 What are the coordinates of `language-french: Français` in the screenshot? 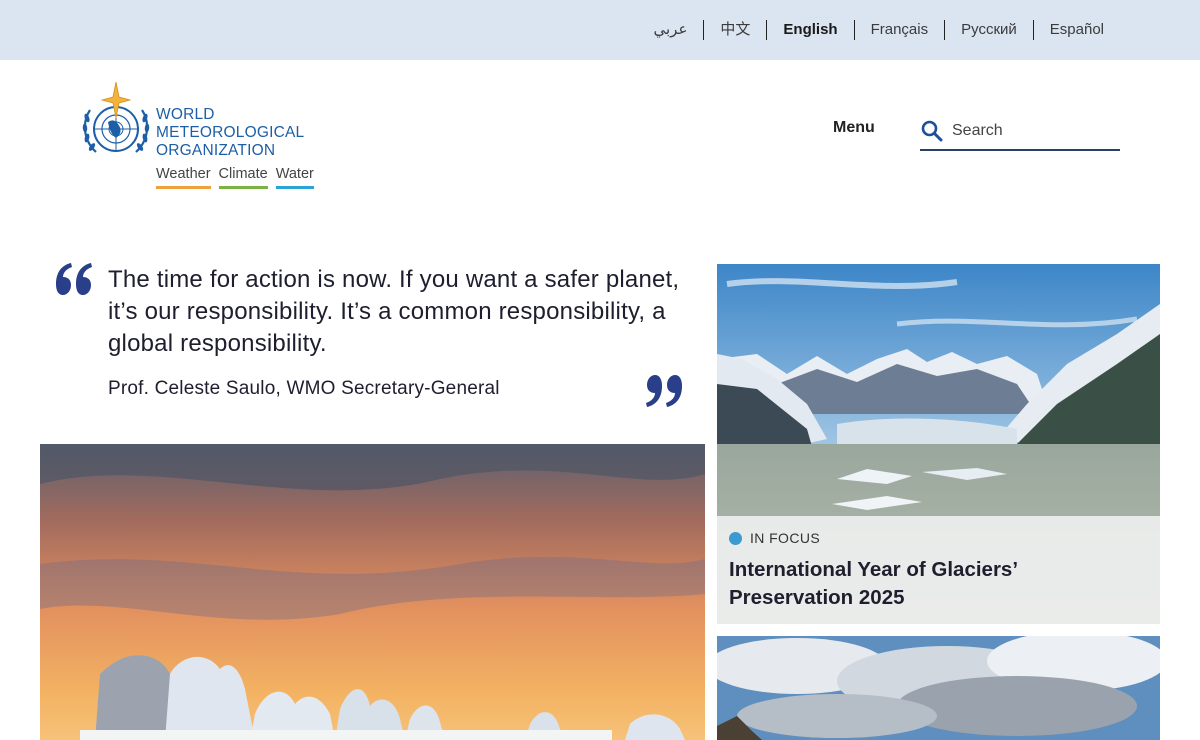 It's located at (900, 30).